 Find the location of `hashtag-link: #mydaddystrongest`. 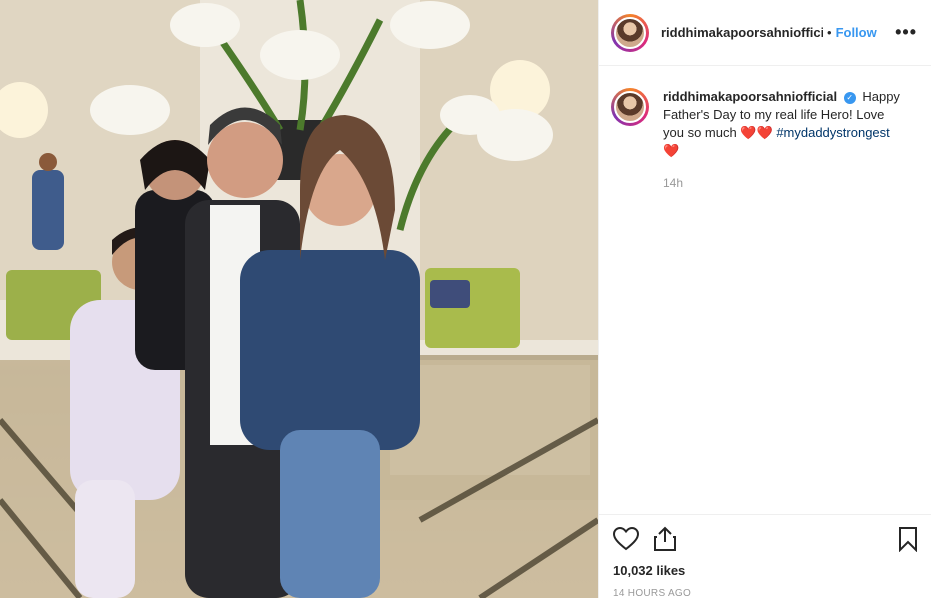

hashtag-link: #mydaddystrongest is located at coordinates (832, 132).